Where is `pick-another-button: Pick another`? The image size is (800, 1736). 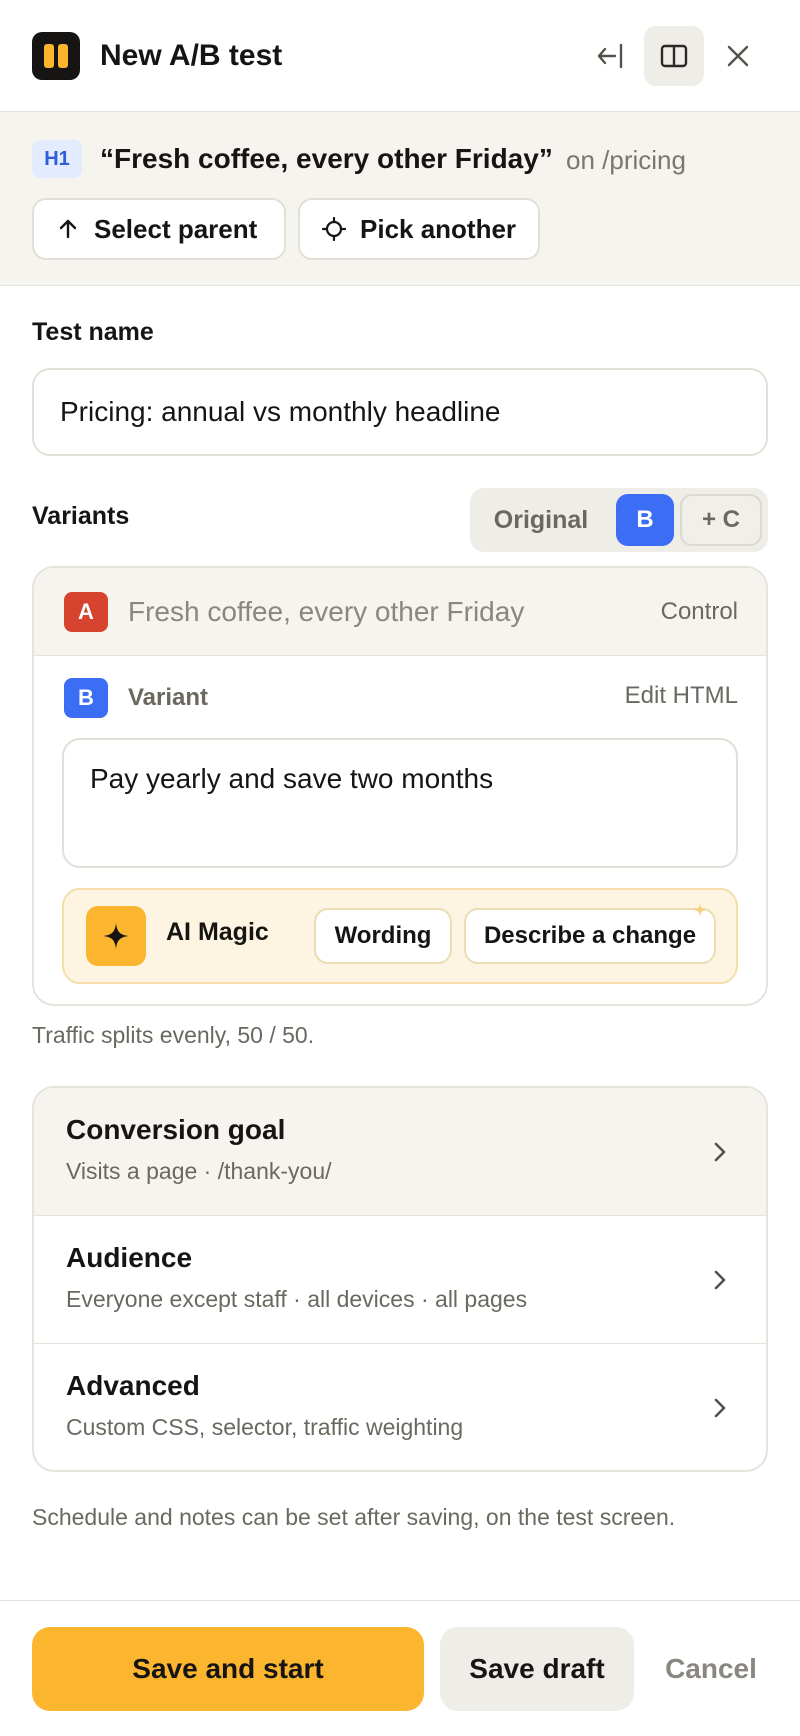 pick-another-button: Pick another is located at coordinates (419, 229).